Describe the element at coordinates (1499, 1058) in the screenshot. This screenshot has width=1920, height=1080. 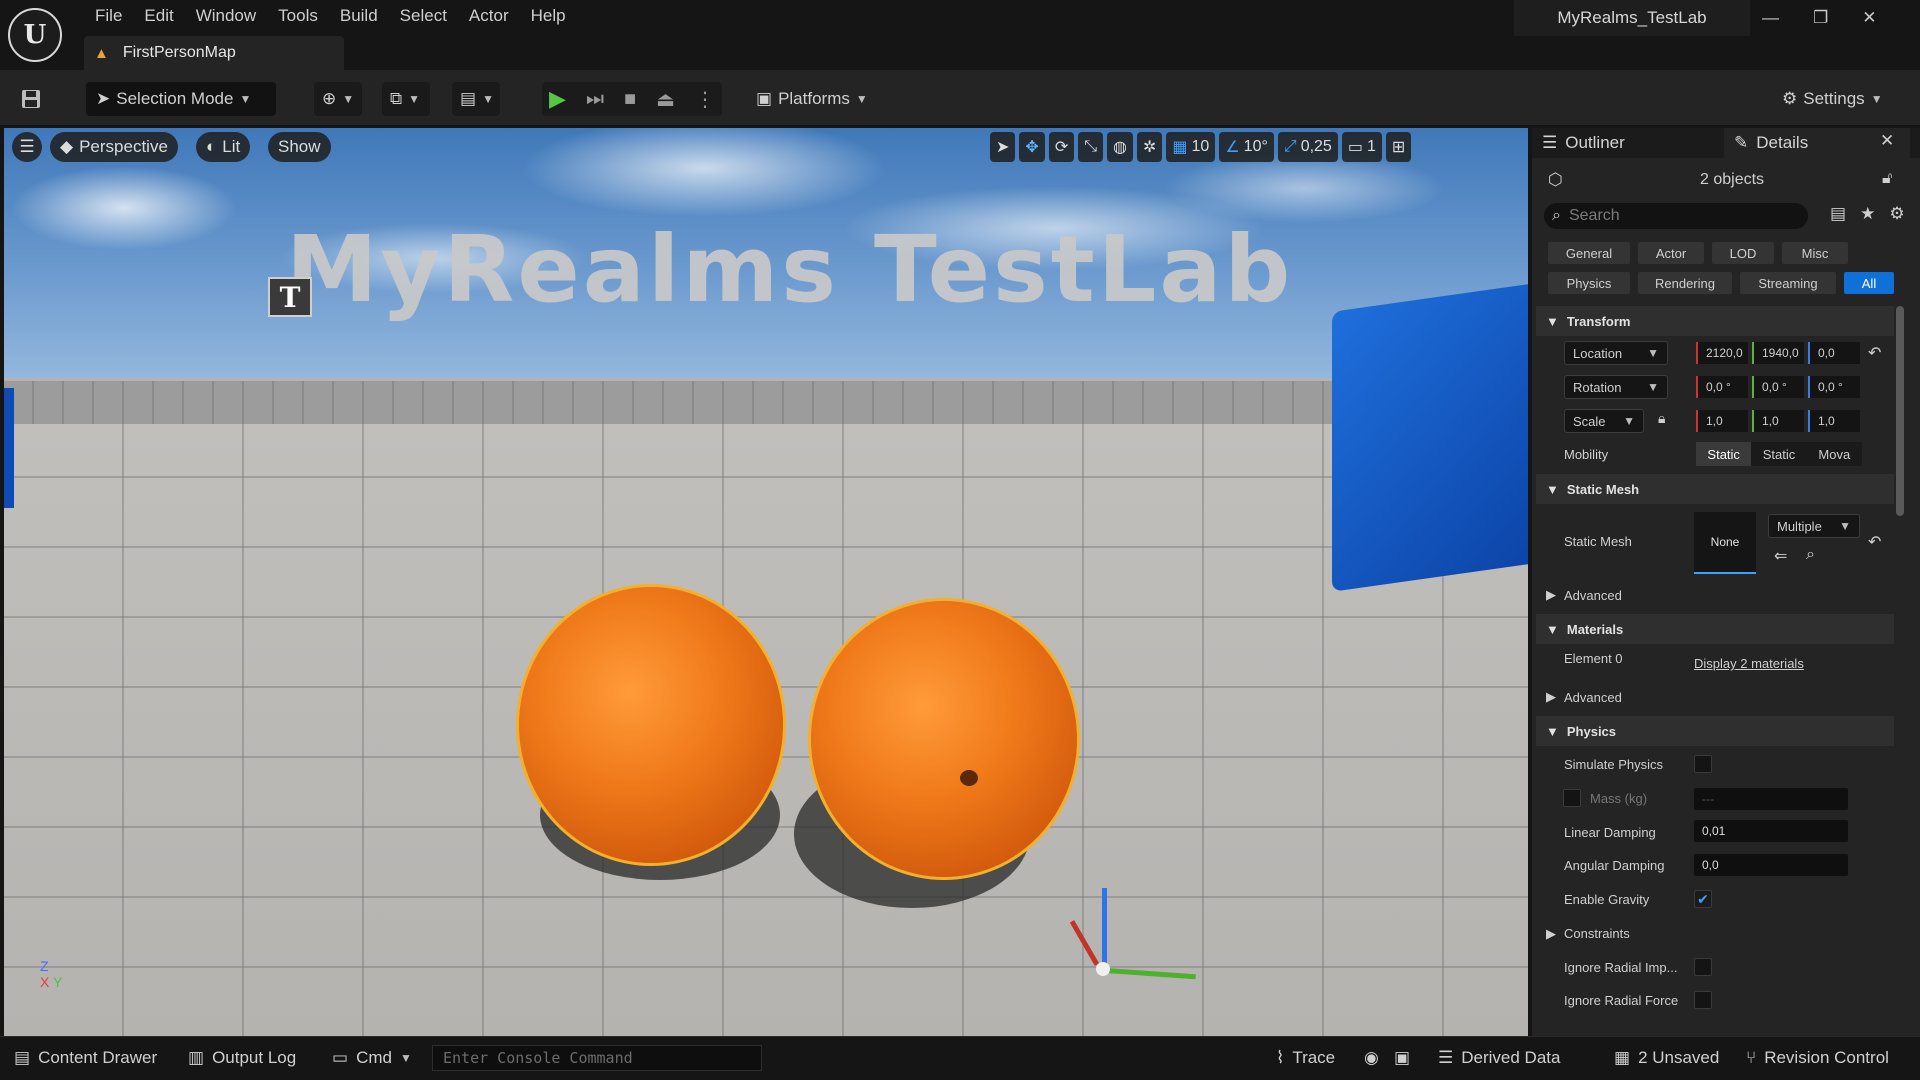
I see `derived-data-button: ☰ Derived Data` at that location.